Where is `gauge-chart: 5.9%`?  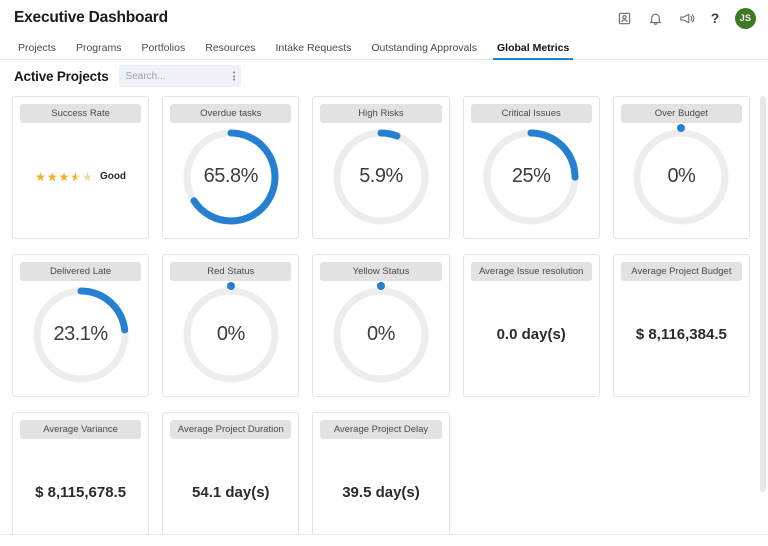
gauge-chart: 5.9% is located at coordinates (381, 177).